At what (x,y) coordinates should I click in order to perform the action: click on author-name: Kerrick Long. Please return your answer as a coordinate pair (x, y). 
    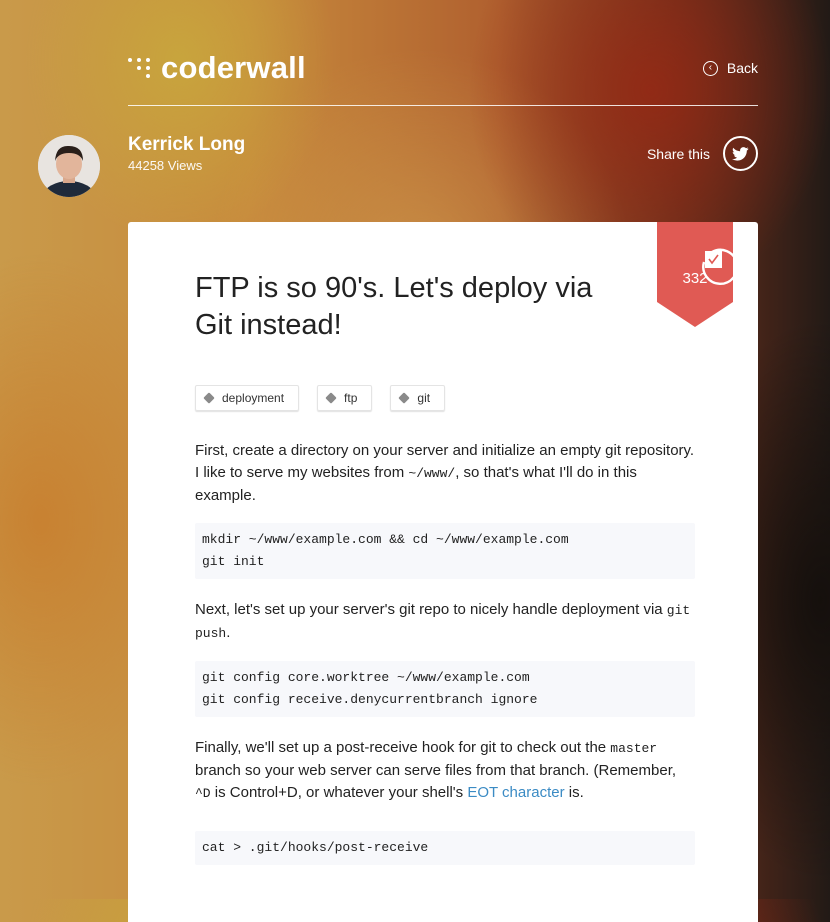
    Looking at the image, I should click on (186, 145).